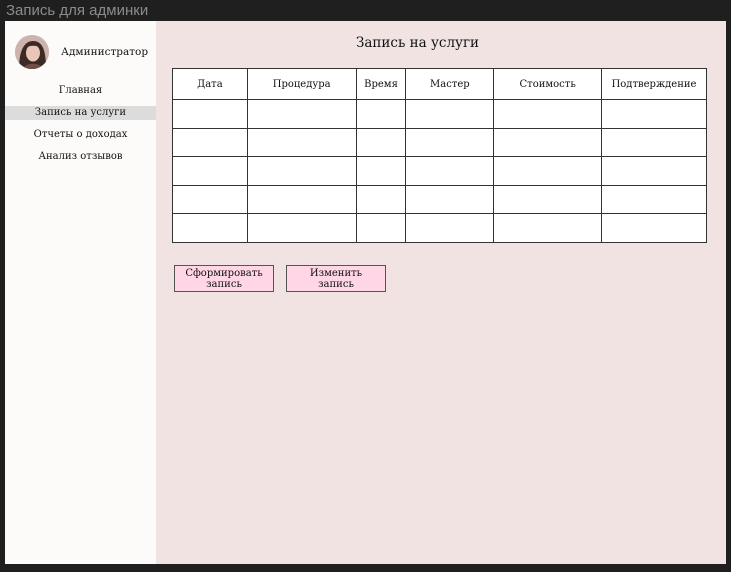  Describe the element at coordinates (417, 43) in the screenshot. I see `page-title: Запись на услуги` at that location.